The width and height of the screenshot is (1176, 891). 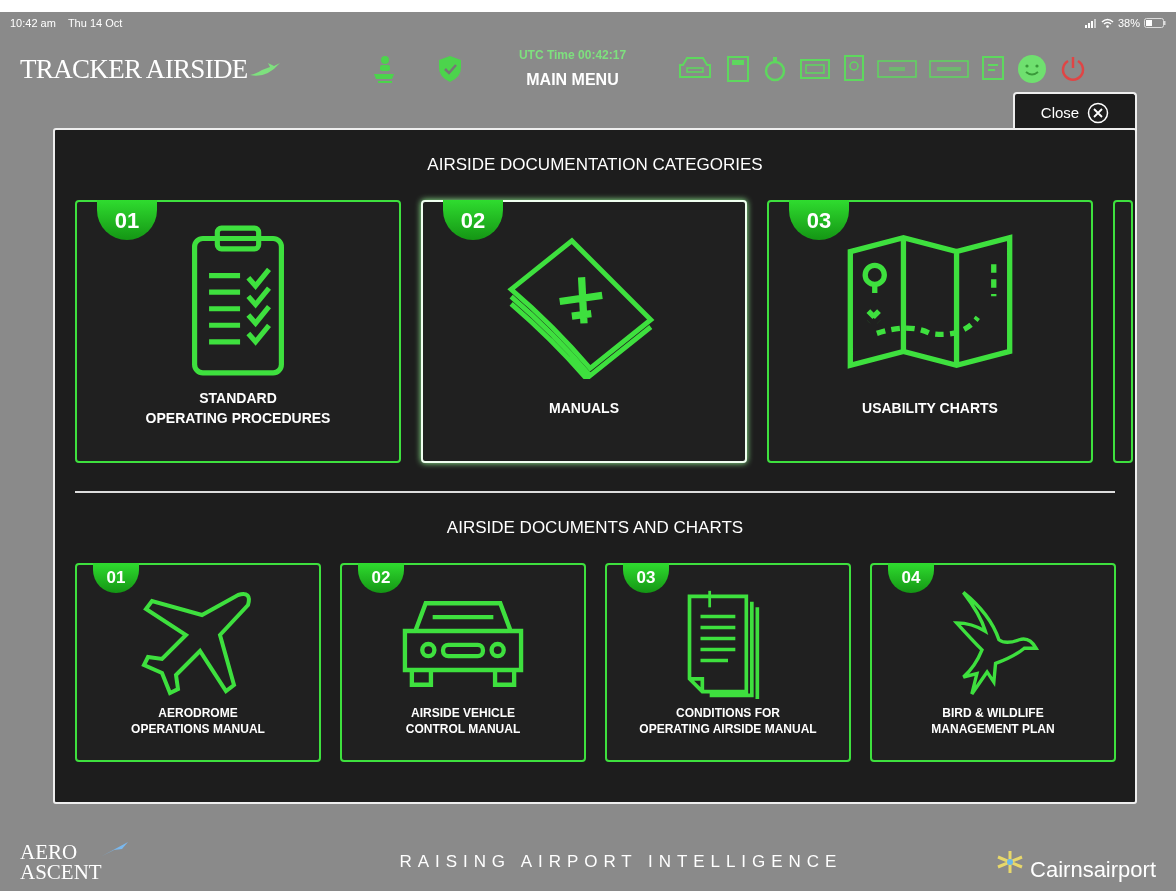 I want to click on card-label: AERODROME OPERATIONS MANUAL, so click(x=198, y=721).